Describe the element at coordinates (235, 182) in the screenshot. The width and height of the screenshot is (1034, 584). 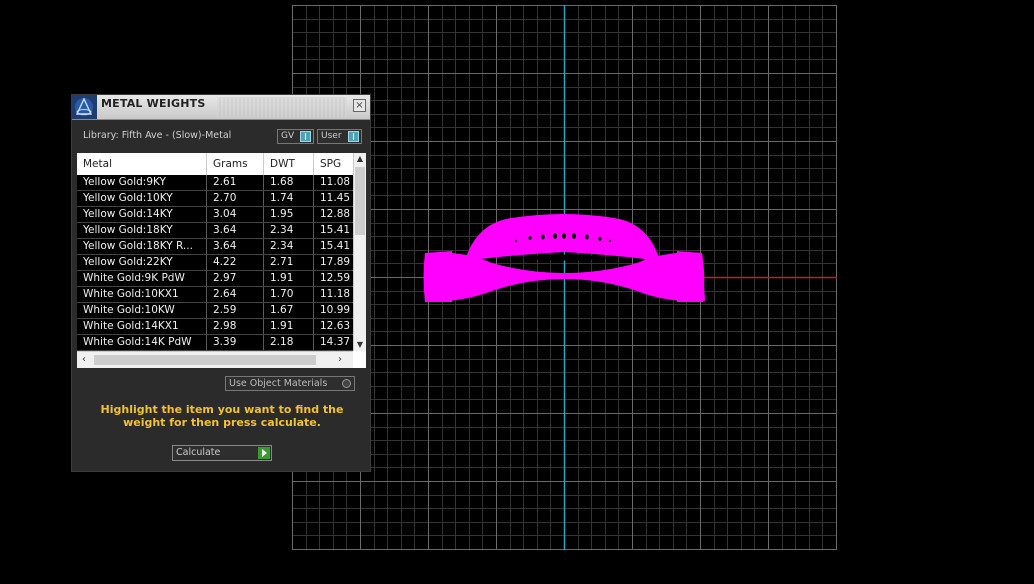
I see `grams-cell: 2.61` at that location.